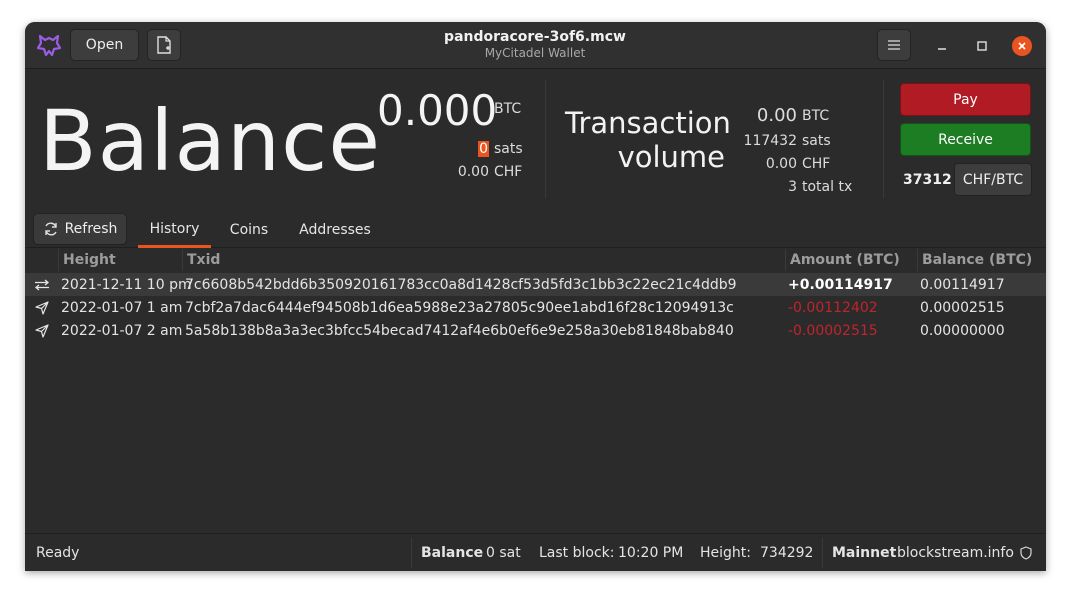 The image size is (1071, 599). Describe the element at coordinates (770, 141) in the screenshot. I see `volume-sats-value: 117432` at that location.